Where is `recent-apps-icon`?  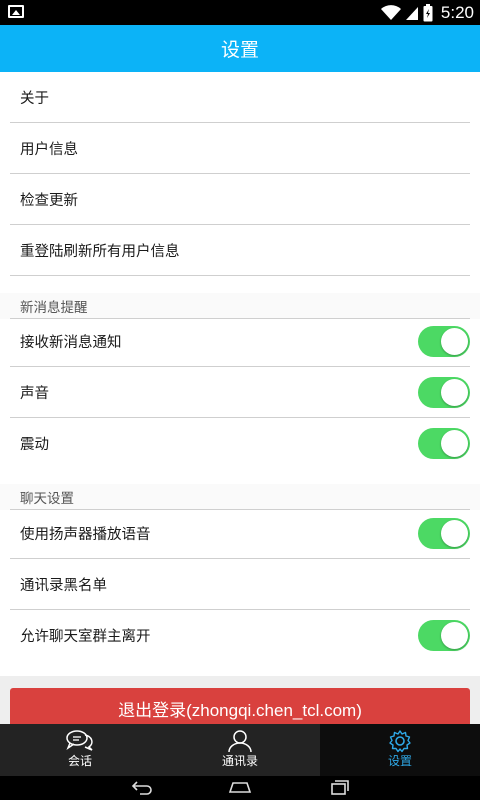 recent-apps-icon is located at coordinates (340, 788).